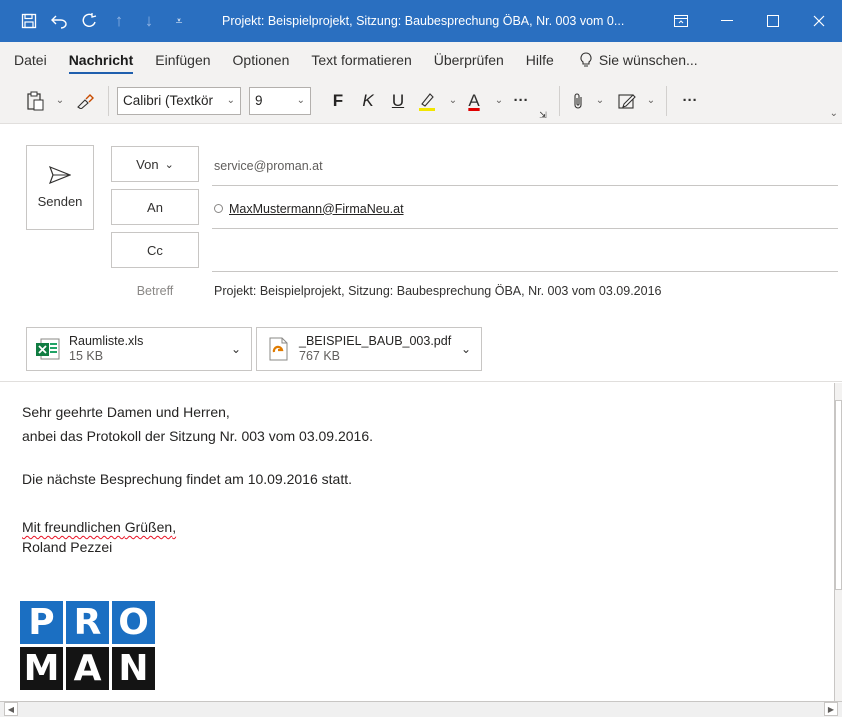 Image resolution: width=842 pixels, height=717 pixels. Describe the element at coordinates (453, 101) in the screenshot. I see `highlight-dropdown-chevron-icon: ⌄` at that location.